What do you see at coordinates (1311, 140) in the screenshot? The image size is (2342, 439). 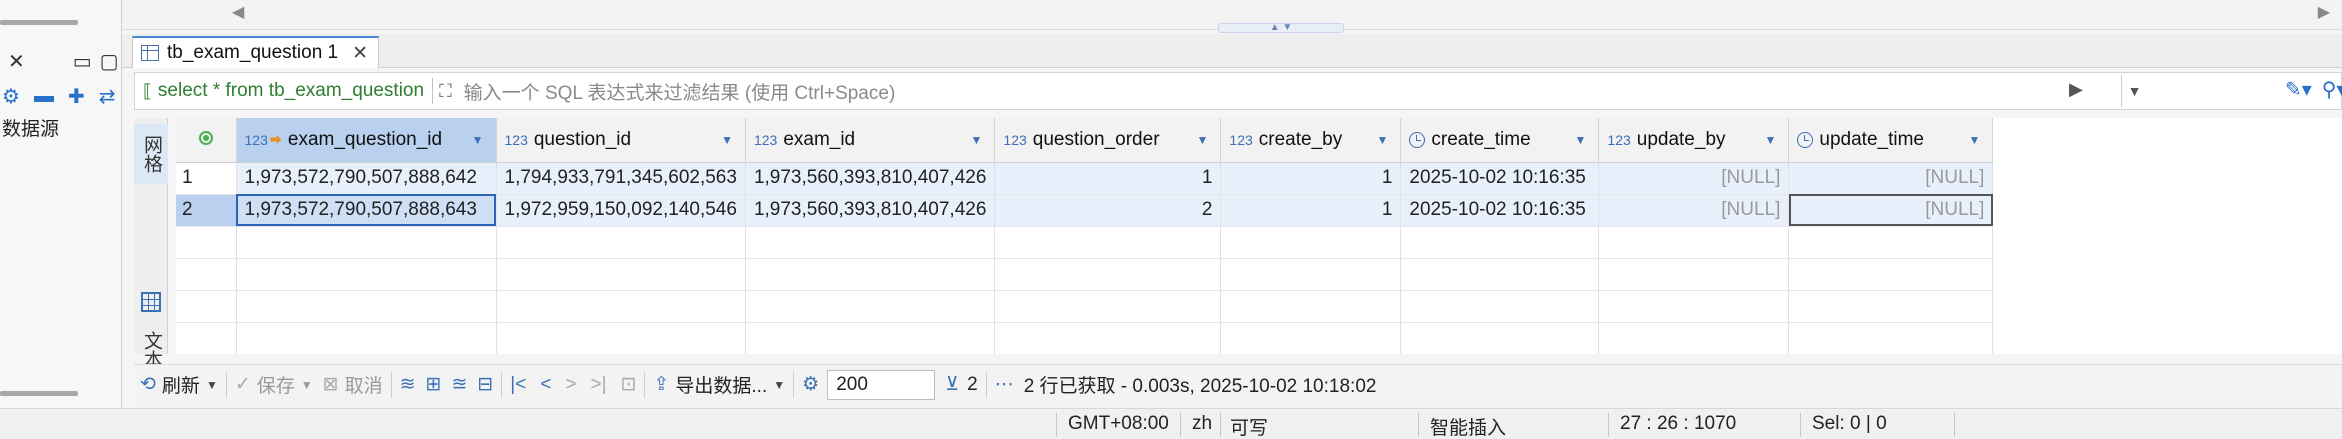 I see `column-header-create-by: 123 create_by ▼` at bounding box center [1311, 140].